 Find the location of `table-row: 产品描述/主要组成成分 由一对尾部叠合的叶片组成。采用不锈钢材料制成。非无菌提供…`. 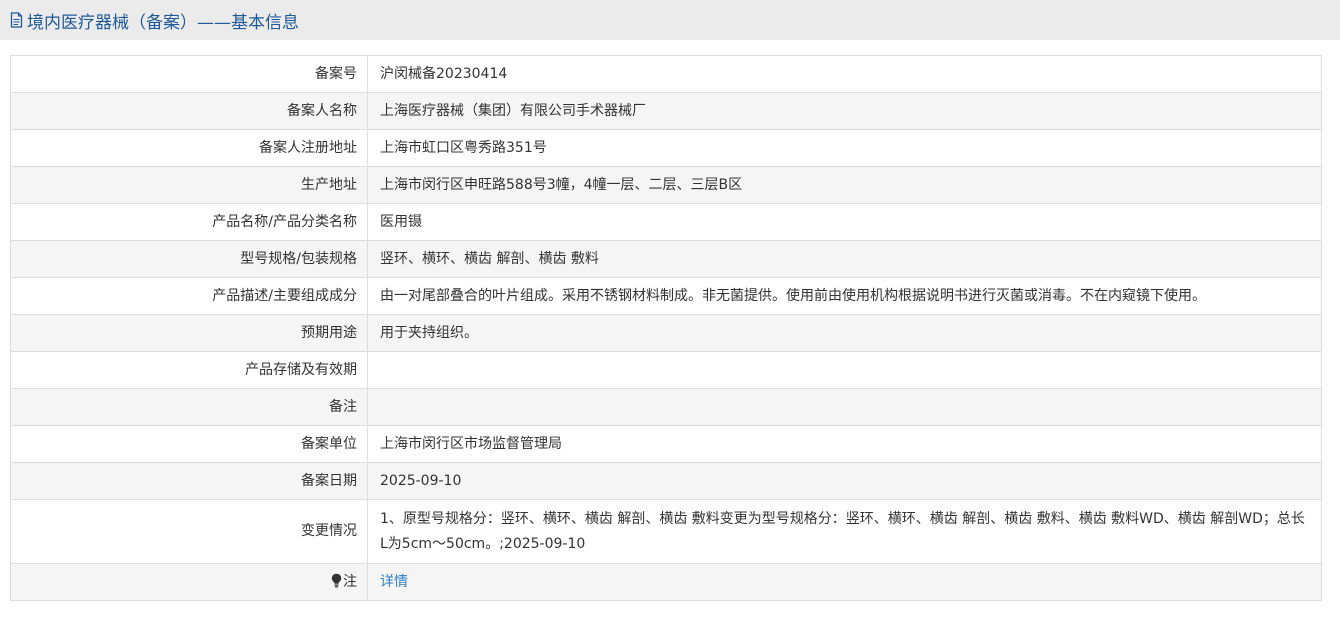

table-row: 产品描述/主要组成成分 由一对尾部叠合的叶片组成。采用不锈钢材料制成。非无菌提供… is located at coordinates (666, 296).